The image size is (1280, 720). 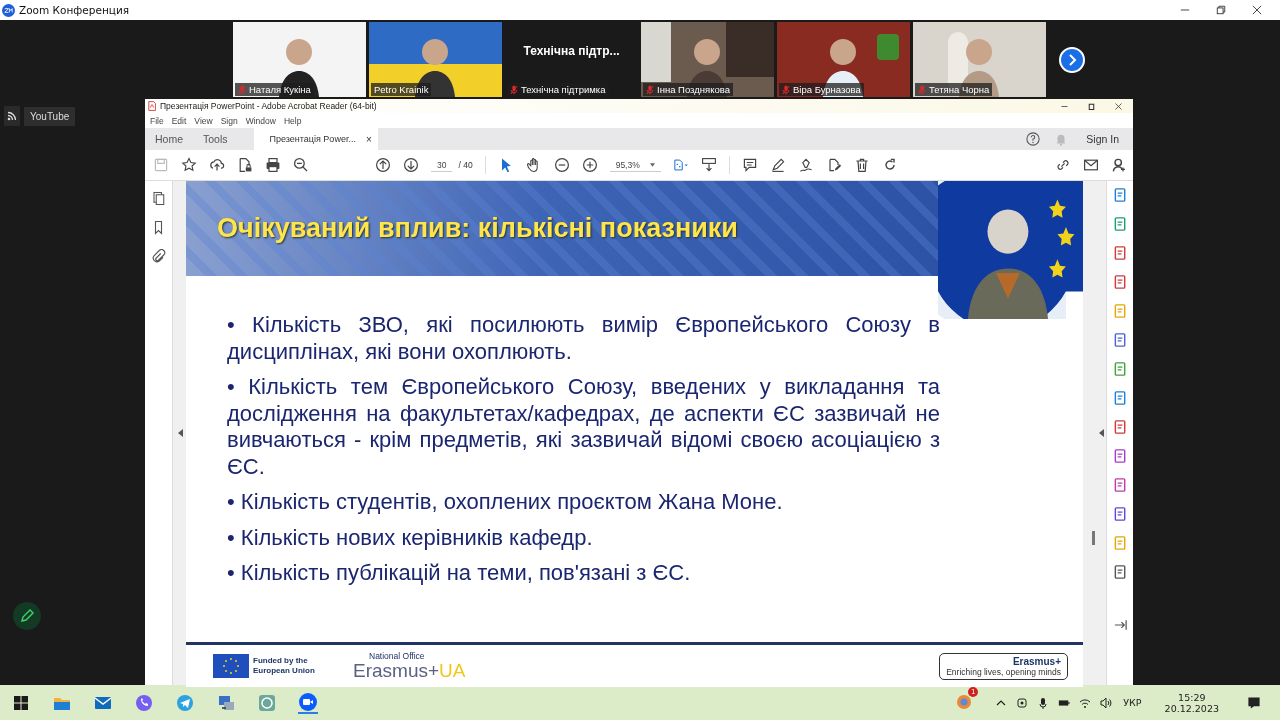 I want to click on clock-time: 15:29, so click(x=1192, y=697).